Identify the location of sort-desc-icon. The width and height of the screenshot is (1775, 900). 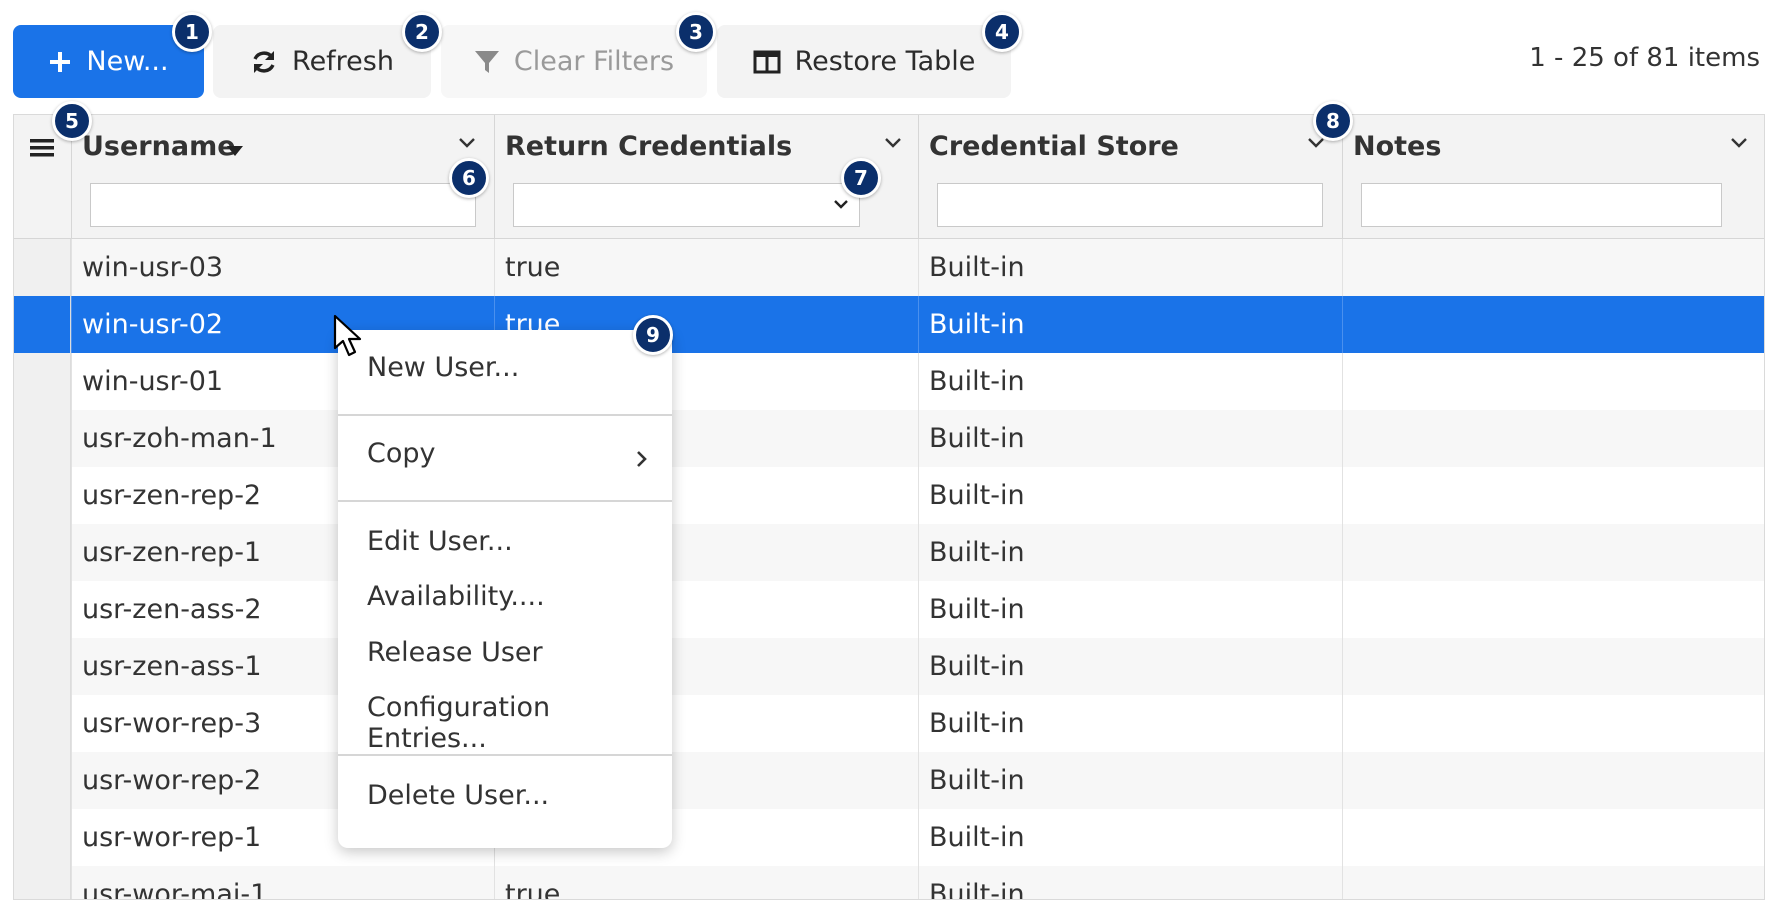
(235, 151).